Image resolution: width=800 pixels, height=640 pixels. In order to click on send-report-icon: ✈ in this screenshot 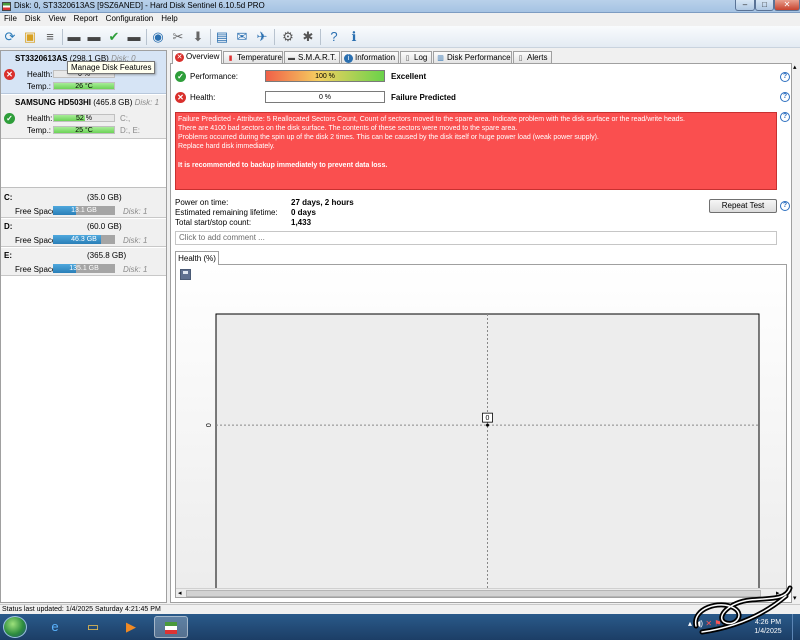, I will do `click(262, 37)`.